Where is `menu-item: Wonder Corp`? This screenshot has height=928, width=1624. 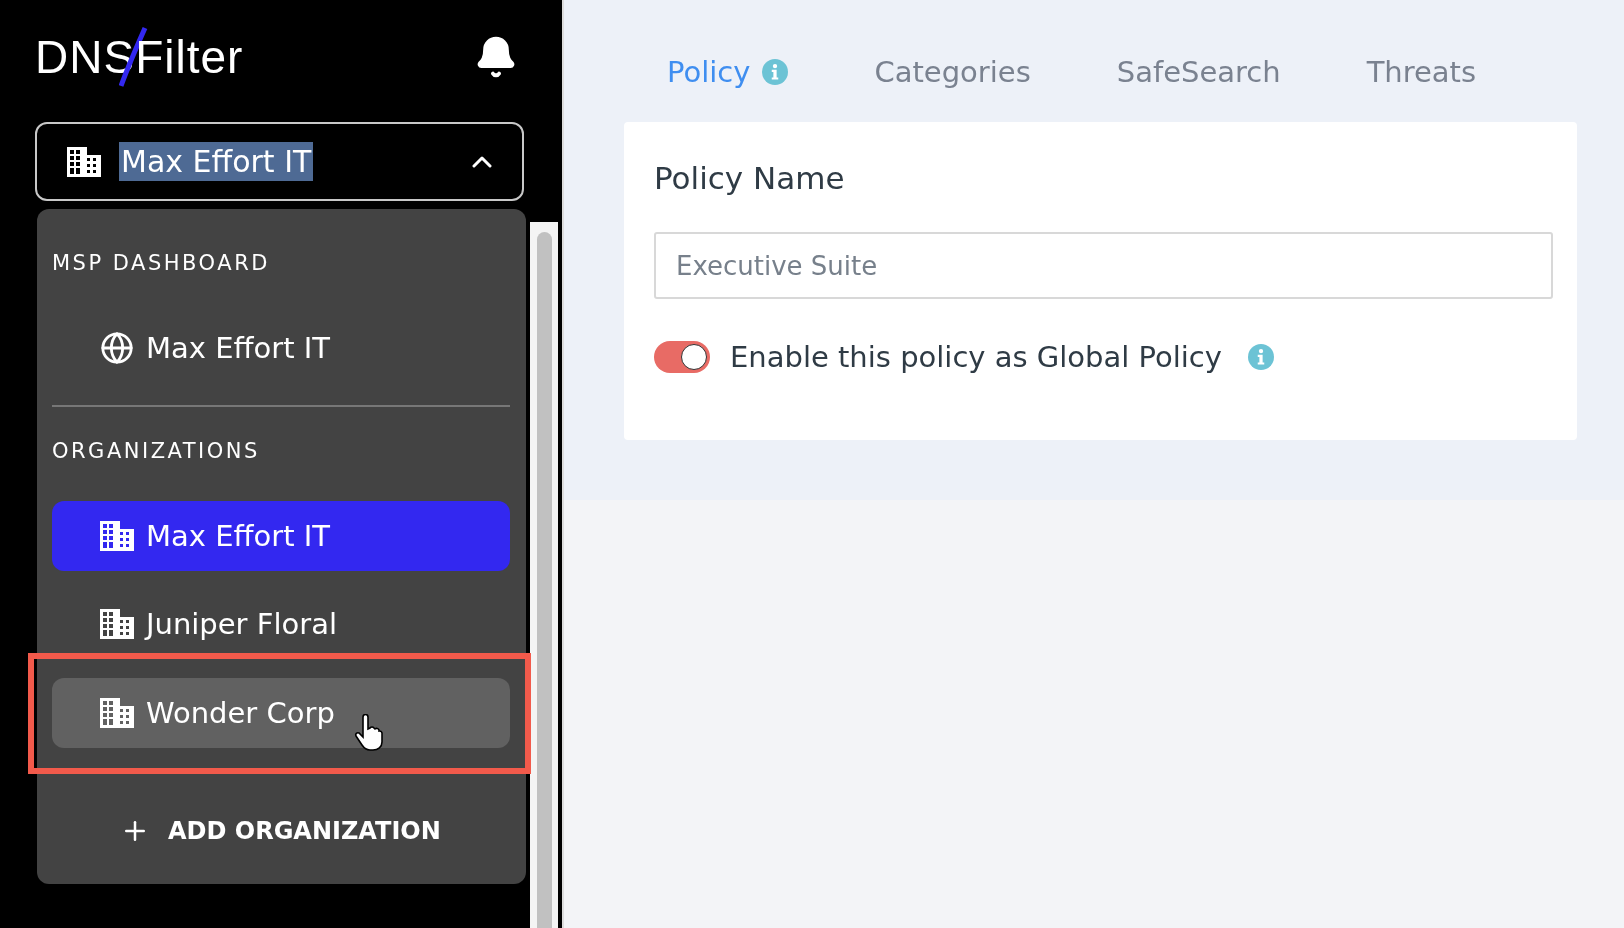
menu-item: Wonder Corp is located at coordinates (281, 713).